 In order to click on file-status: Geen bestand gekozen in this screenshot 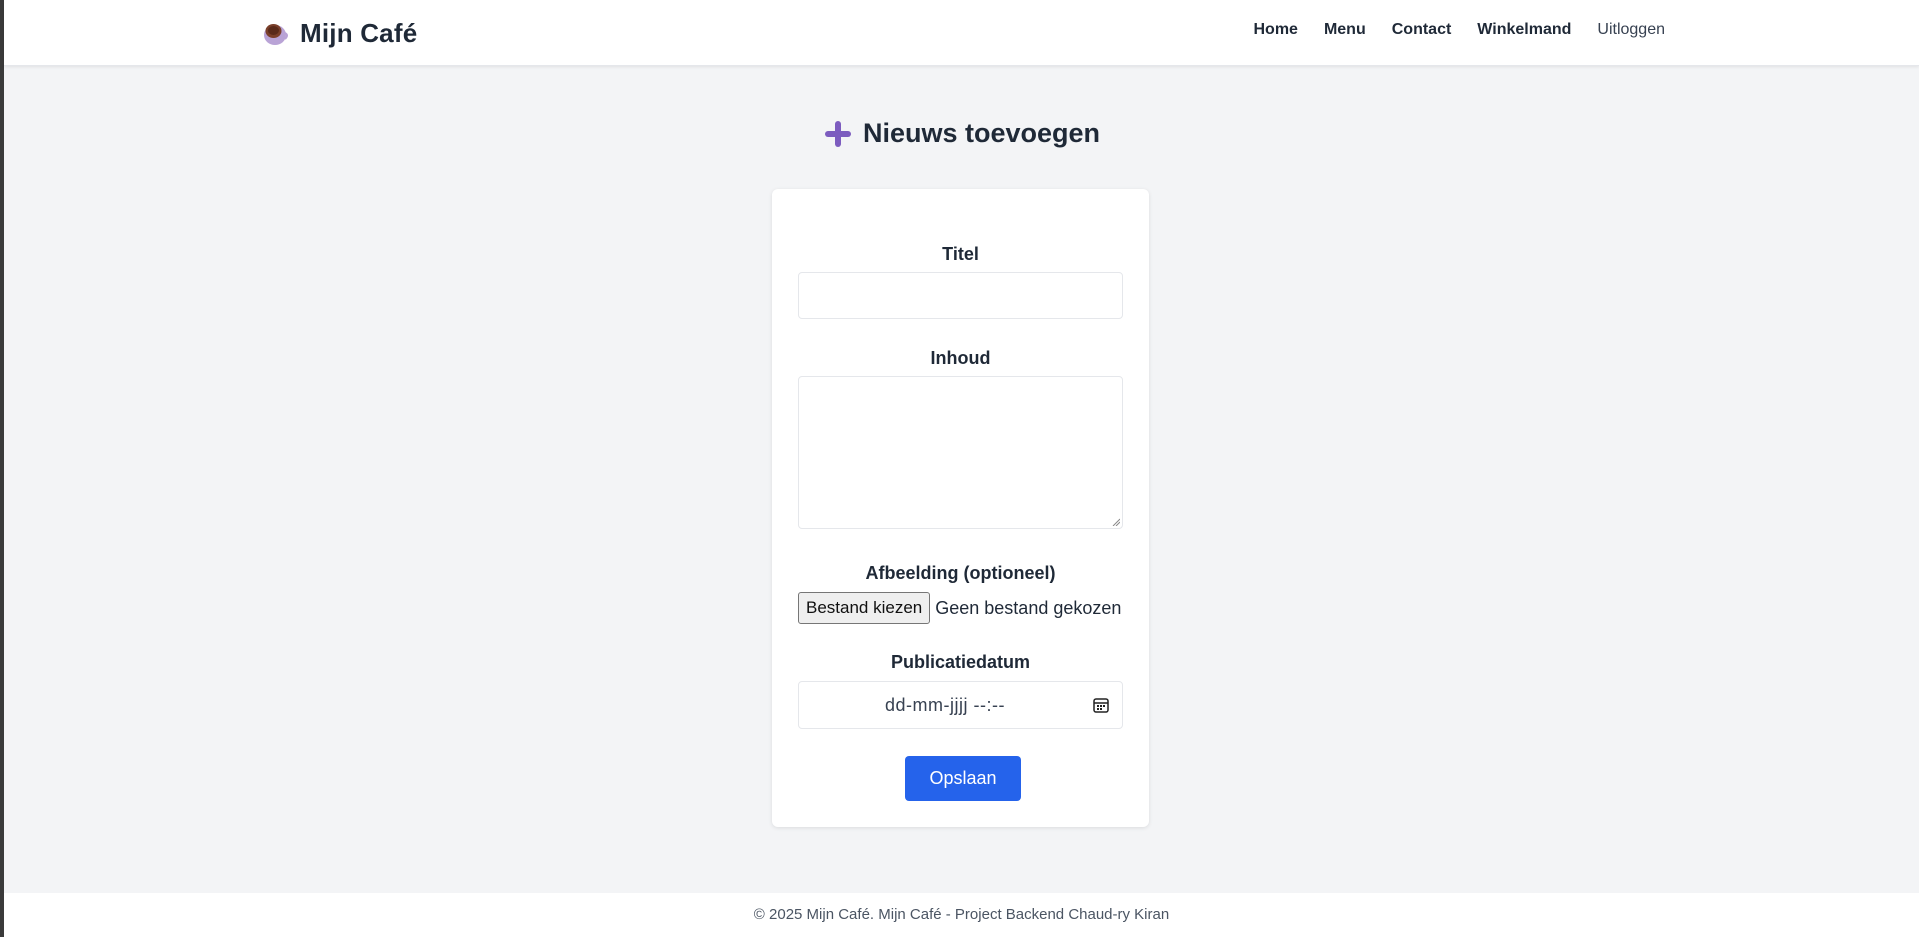, I will do `click(1028, 607)`.